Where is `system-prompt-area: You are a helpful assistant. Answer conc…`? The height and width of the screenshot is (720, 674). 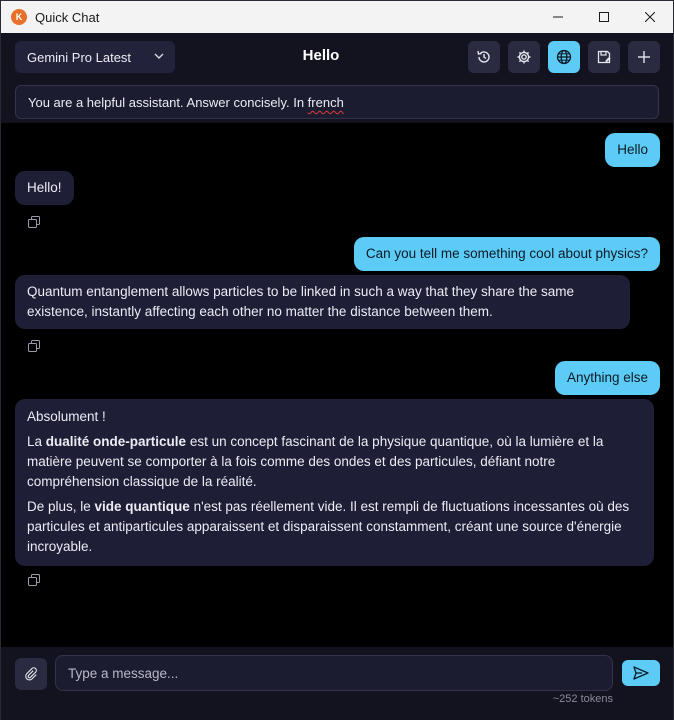
system-prompt-area: You are a helpful assistant. Answer conc… is located at coordinates (337, 102).